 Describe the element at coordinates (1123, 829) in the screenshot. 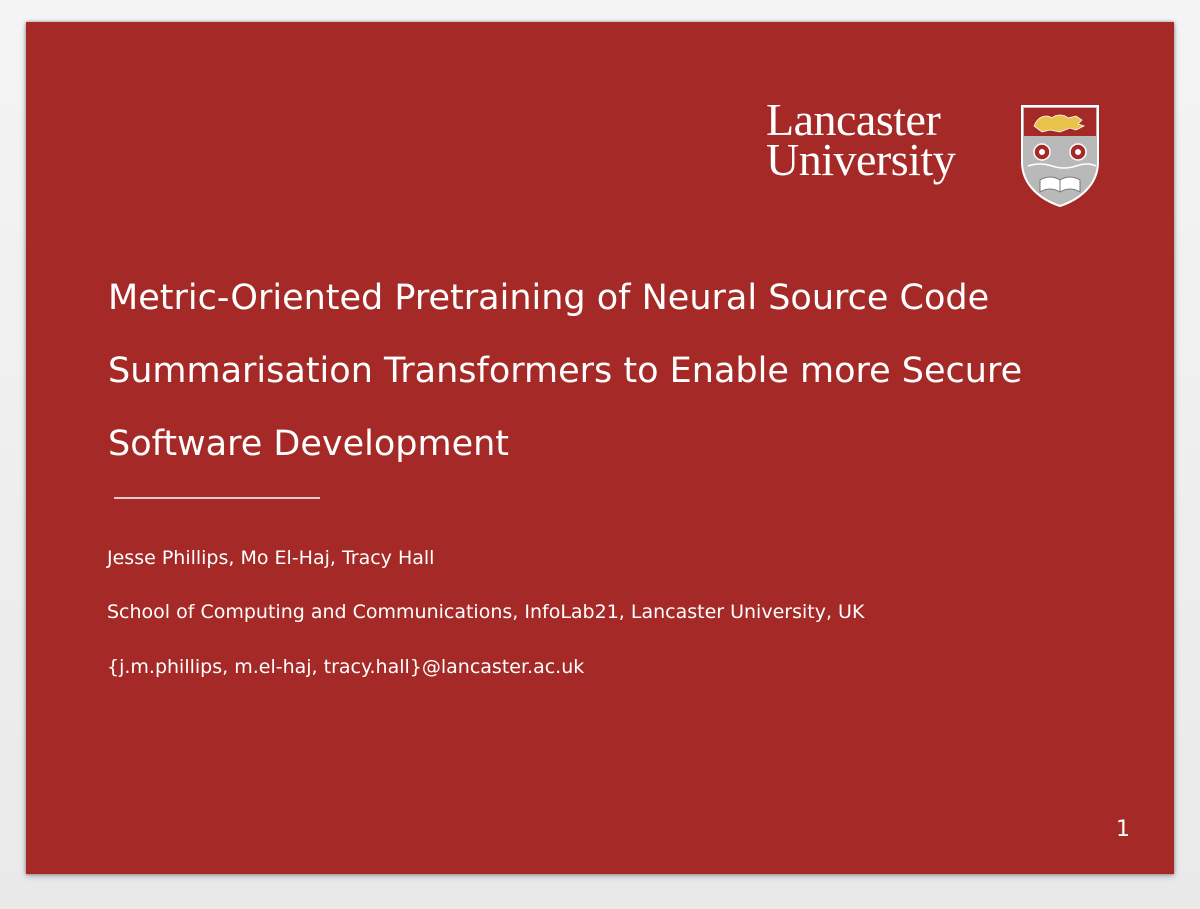

I see `slide-number: 1` at that location.